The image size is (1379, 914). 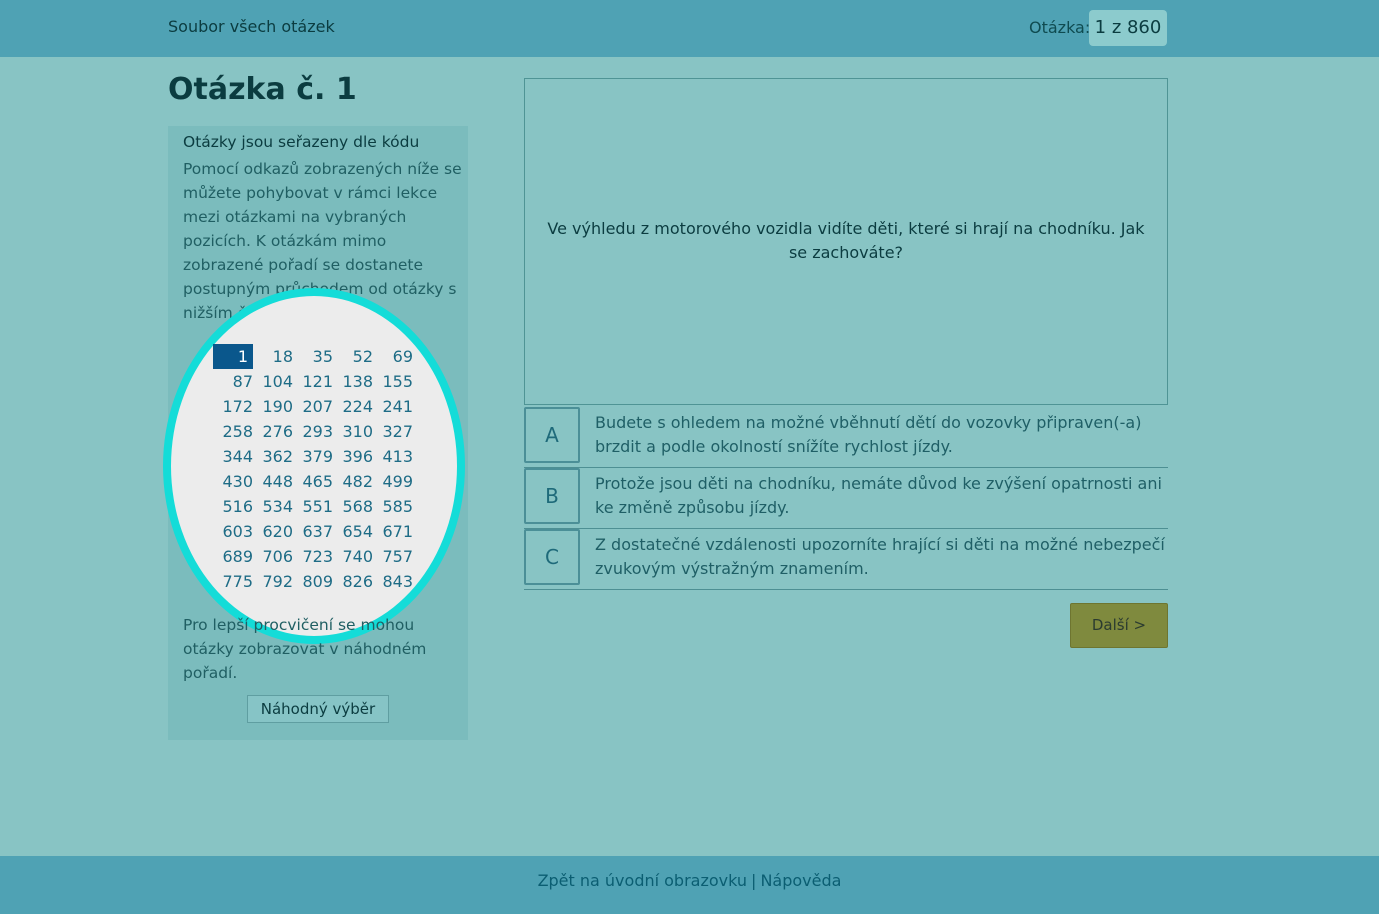 I want to click on question-number-link: 69, so click(x=393, y=356).